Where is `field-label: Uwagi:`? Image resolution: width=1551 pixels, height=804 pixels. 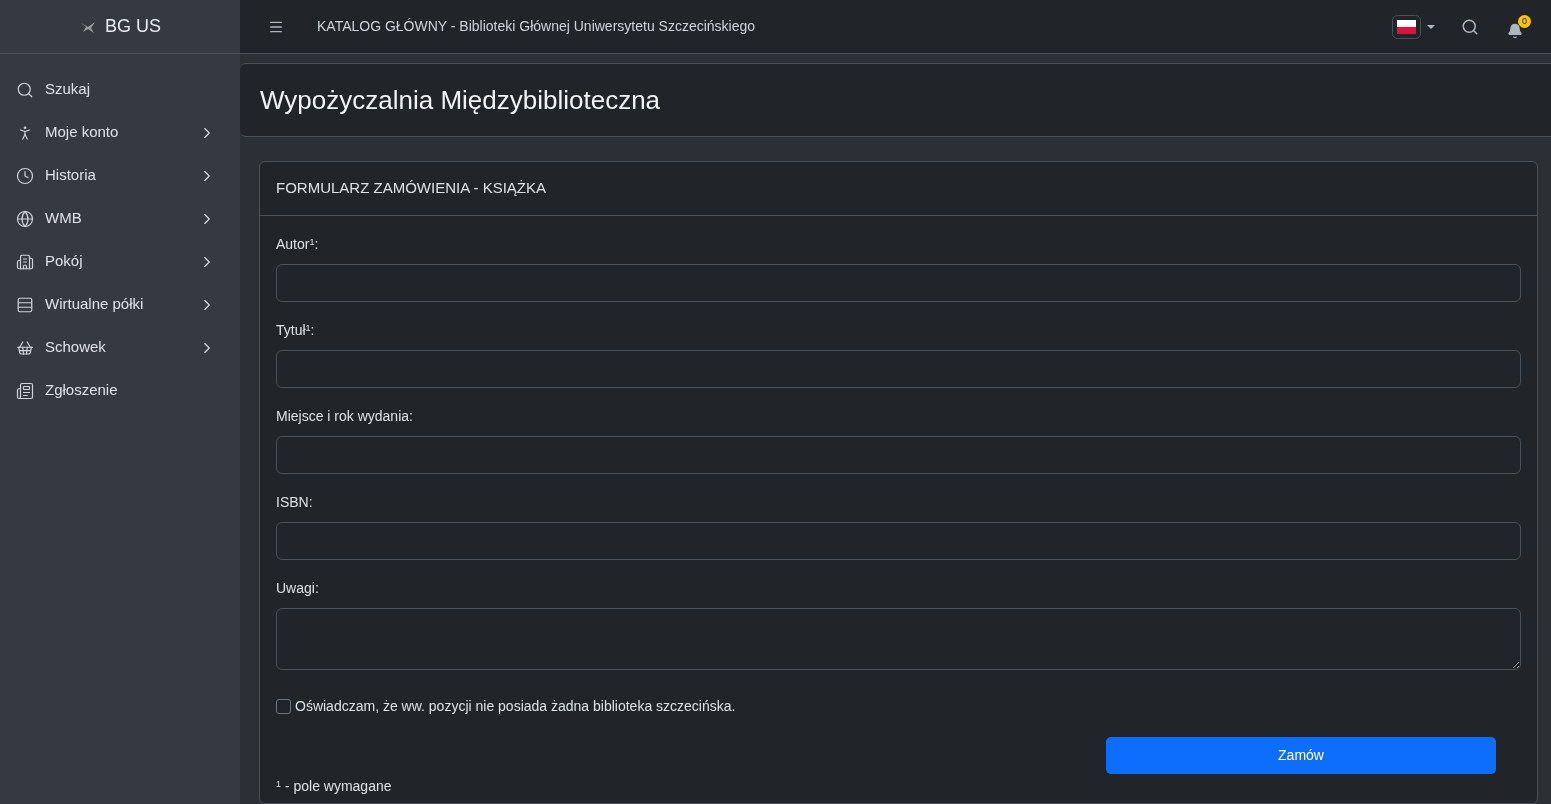
field-label: Uwagi: is located at coordinates (297, 588).